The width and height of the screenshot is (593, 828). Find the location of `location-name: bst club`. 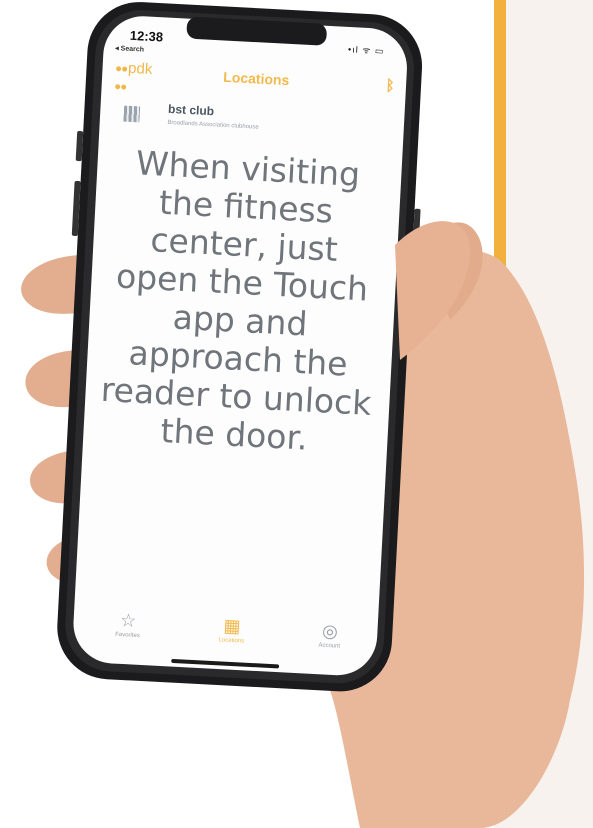

location-name: bst club is located at coordinates (191, 110).